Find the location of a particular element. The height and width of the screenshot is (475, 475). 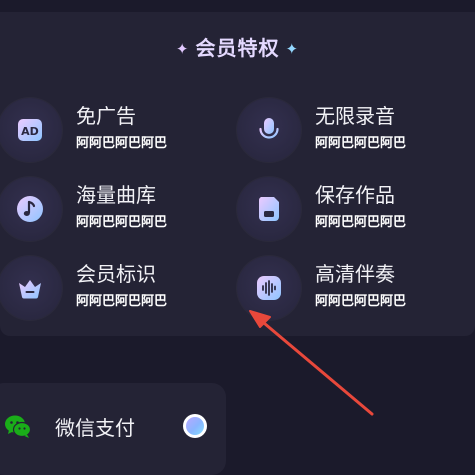

feature-icon-circle: AD is located at coordinates (31, 130).